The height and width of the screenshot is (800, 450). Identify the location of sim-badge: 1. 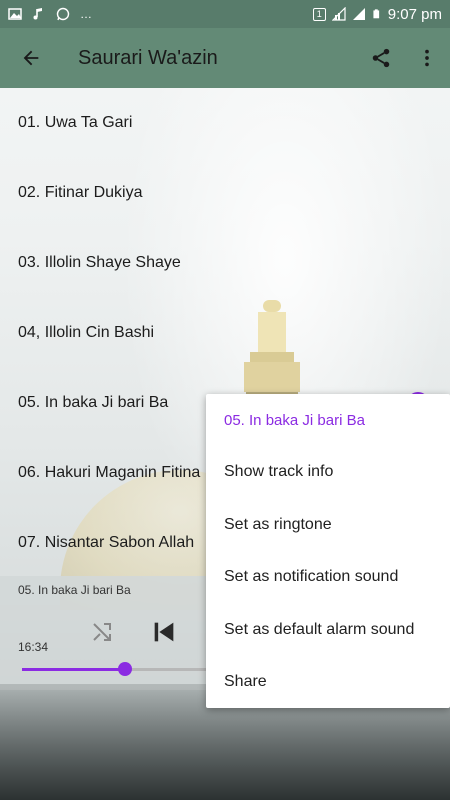
(319, 14).